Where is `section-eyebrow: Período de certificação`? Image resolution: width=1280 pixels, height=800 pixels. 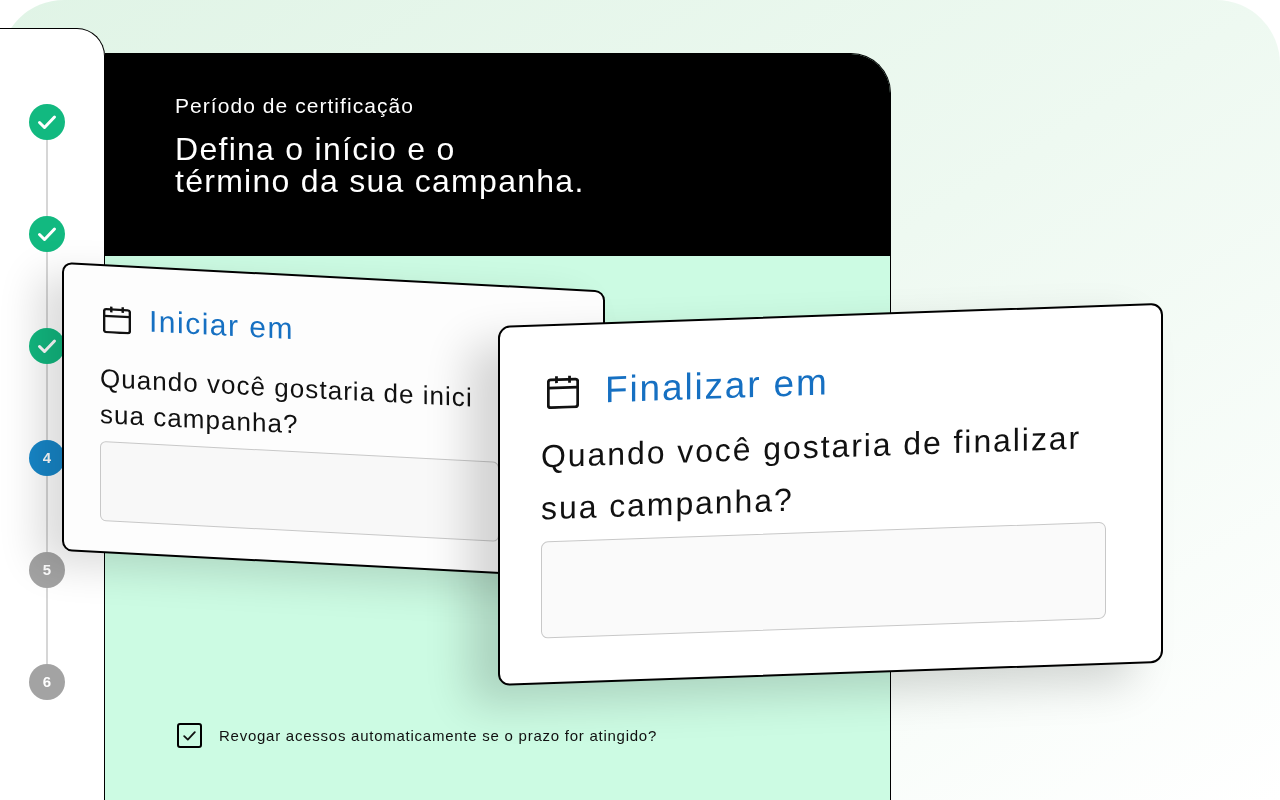 section-eyebrow: Período de certificação is located at coordinates (294, 106).